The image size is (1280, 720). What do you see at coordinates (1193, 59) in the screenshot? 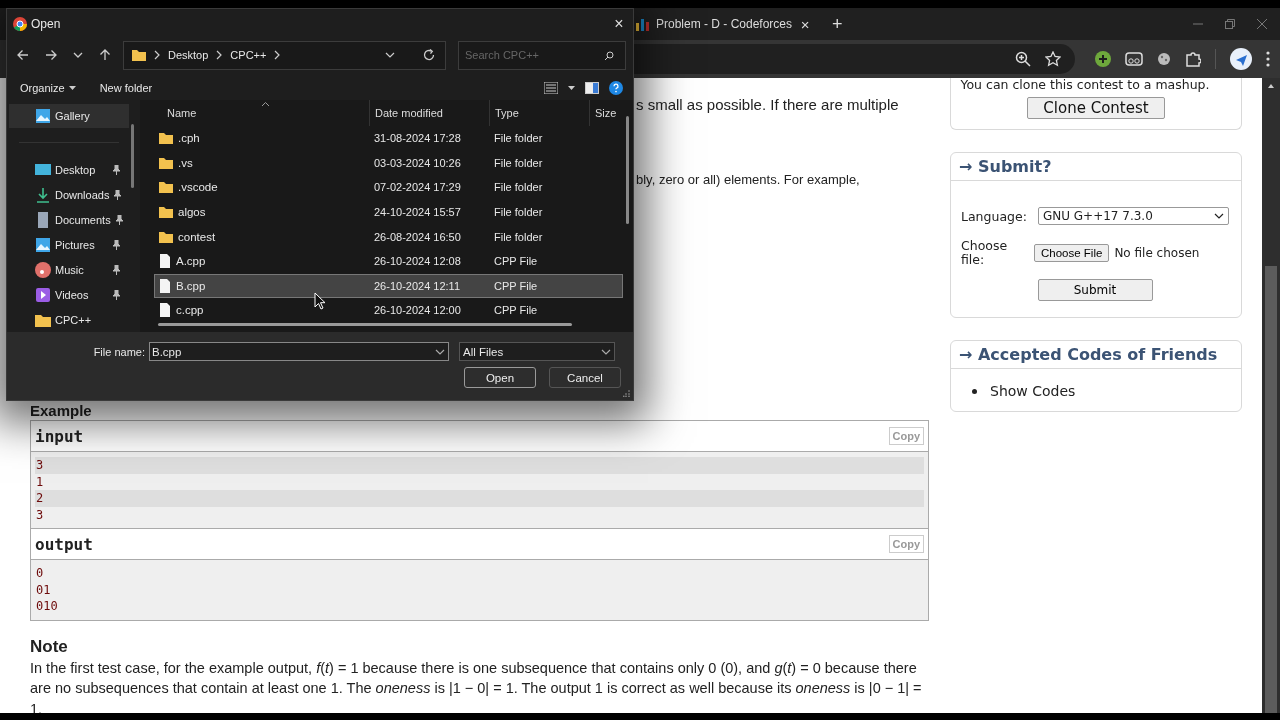
I see `puzzle-icon` at bounding box center [1193, 59].